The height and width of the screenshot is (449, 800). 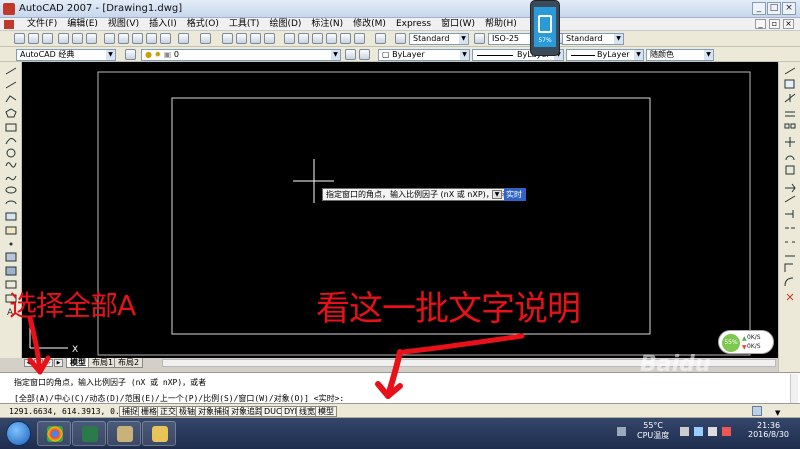 I want to click on text-style-combo: Standard ▼, so click(x=439, y=39).